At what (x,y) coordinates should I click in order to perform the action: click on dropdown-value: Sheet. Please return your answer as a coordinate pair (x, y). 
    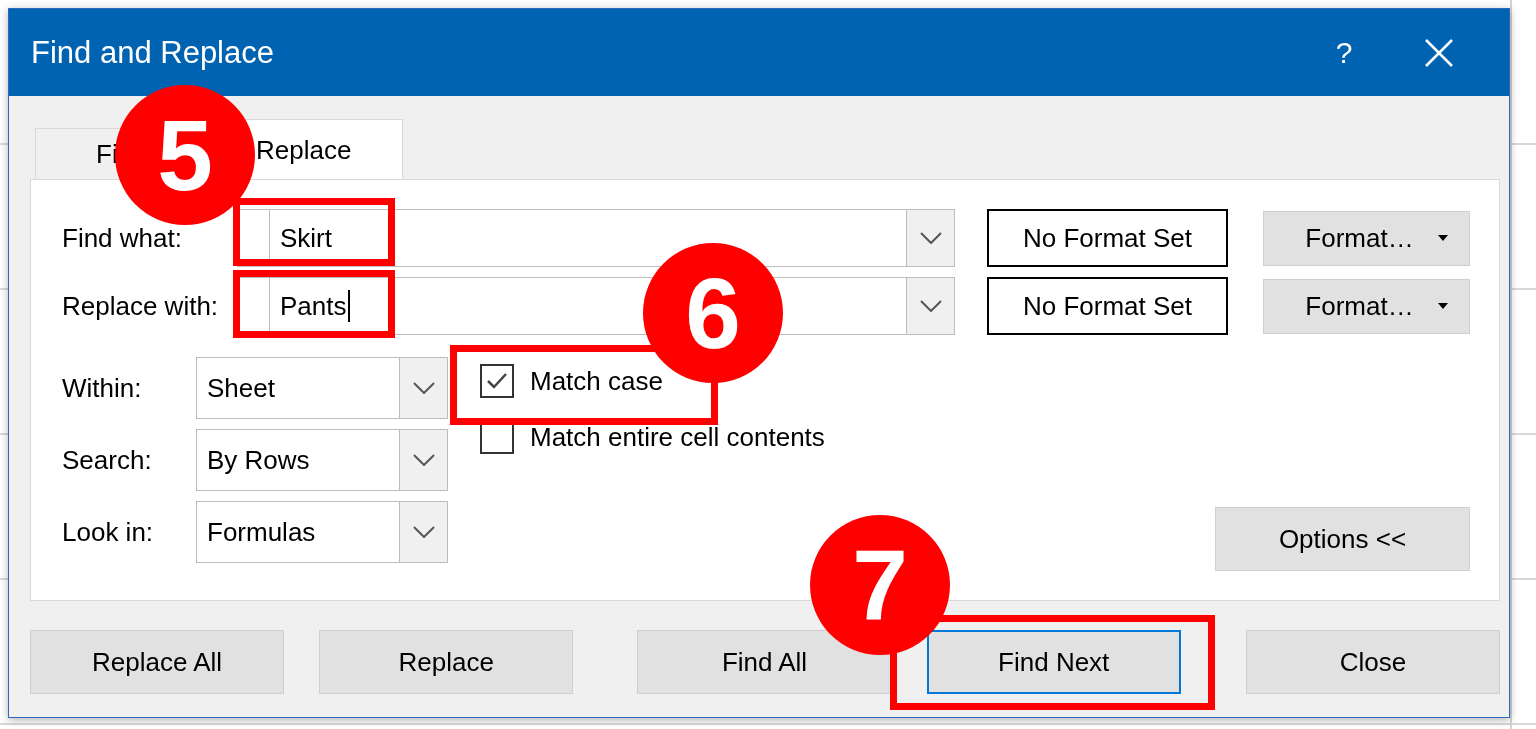
    Looking at the image, I should click on (241, 388).